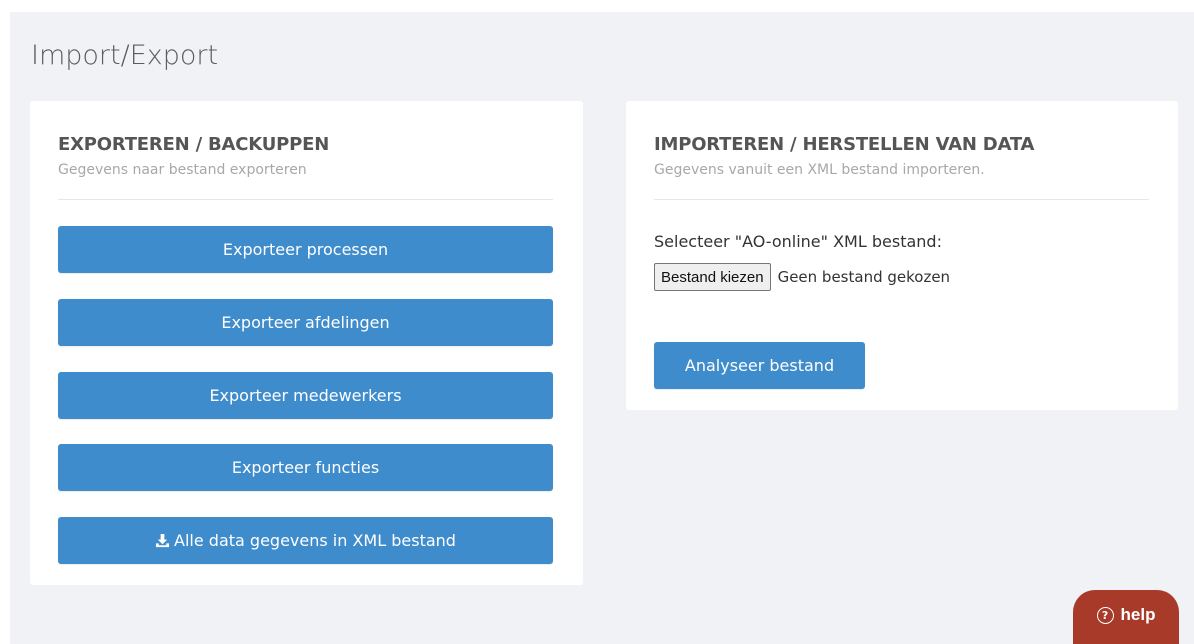 This screenshot has height=644, width=1194. I want to click on file-status-text: Geen bestand gekozen, so click(864, 277).